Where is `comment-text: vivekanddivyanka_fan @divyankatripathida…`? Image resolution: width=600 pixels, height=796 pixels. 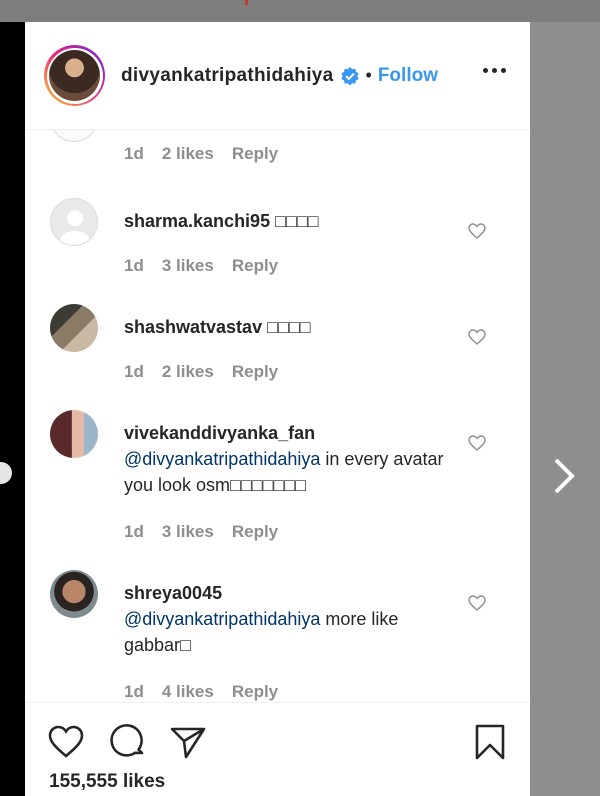
comment-text: vivekanddivyanka_fan @divyankatripathida… is located at coordinates (289, 459).